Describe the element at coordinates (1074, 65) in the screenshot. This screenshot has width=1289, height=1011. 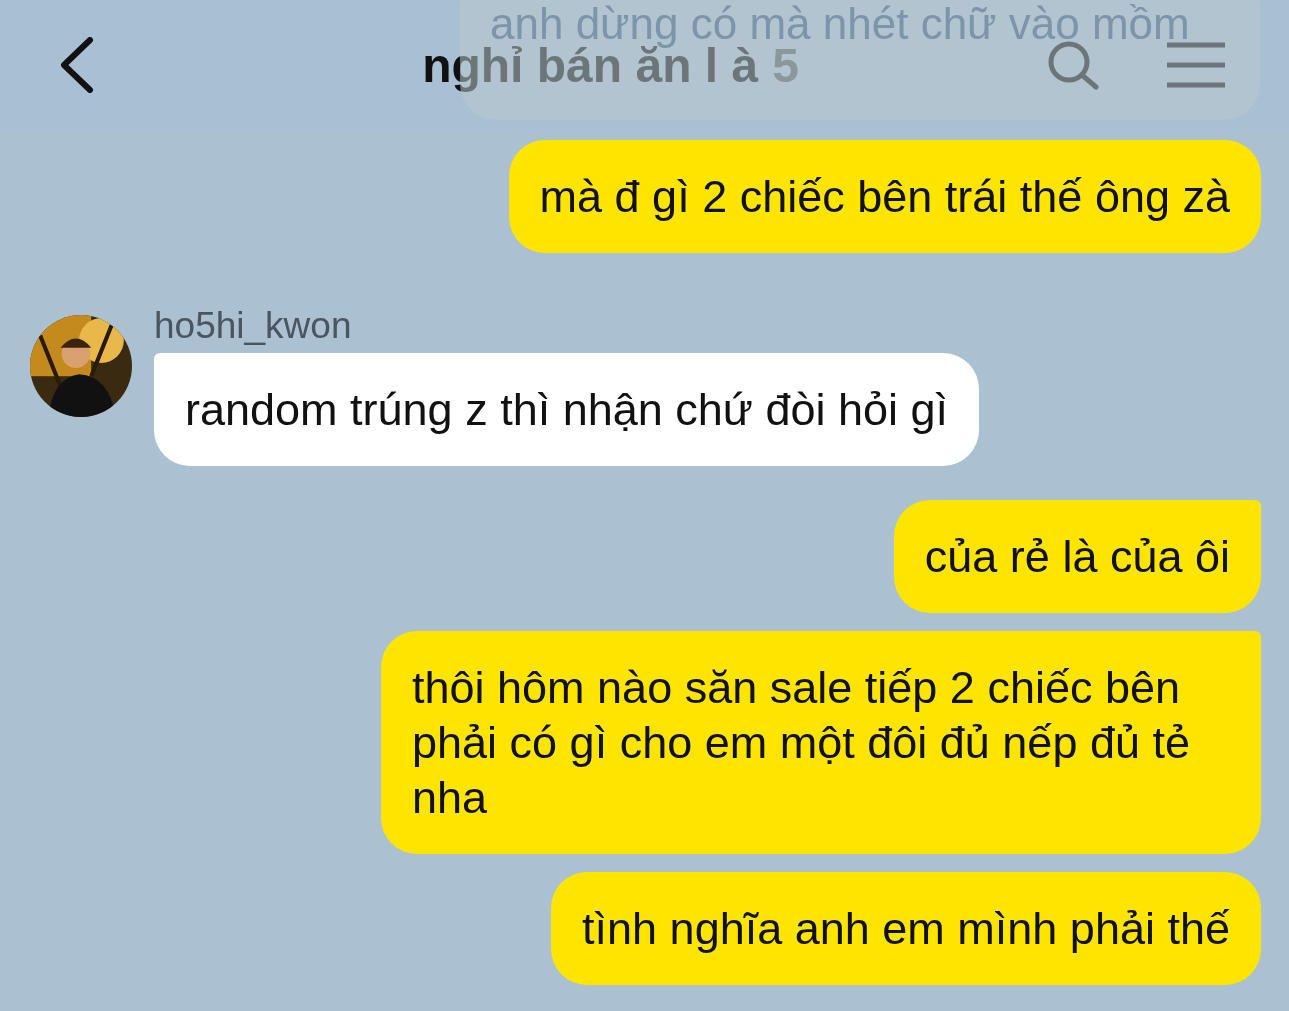
I see `search-button` at that location.